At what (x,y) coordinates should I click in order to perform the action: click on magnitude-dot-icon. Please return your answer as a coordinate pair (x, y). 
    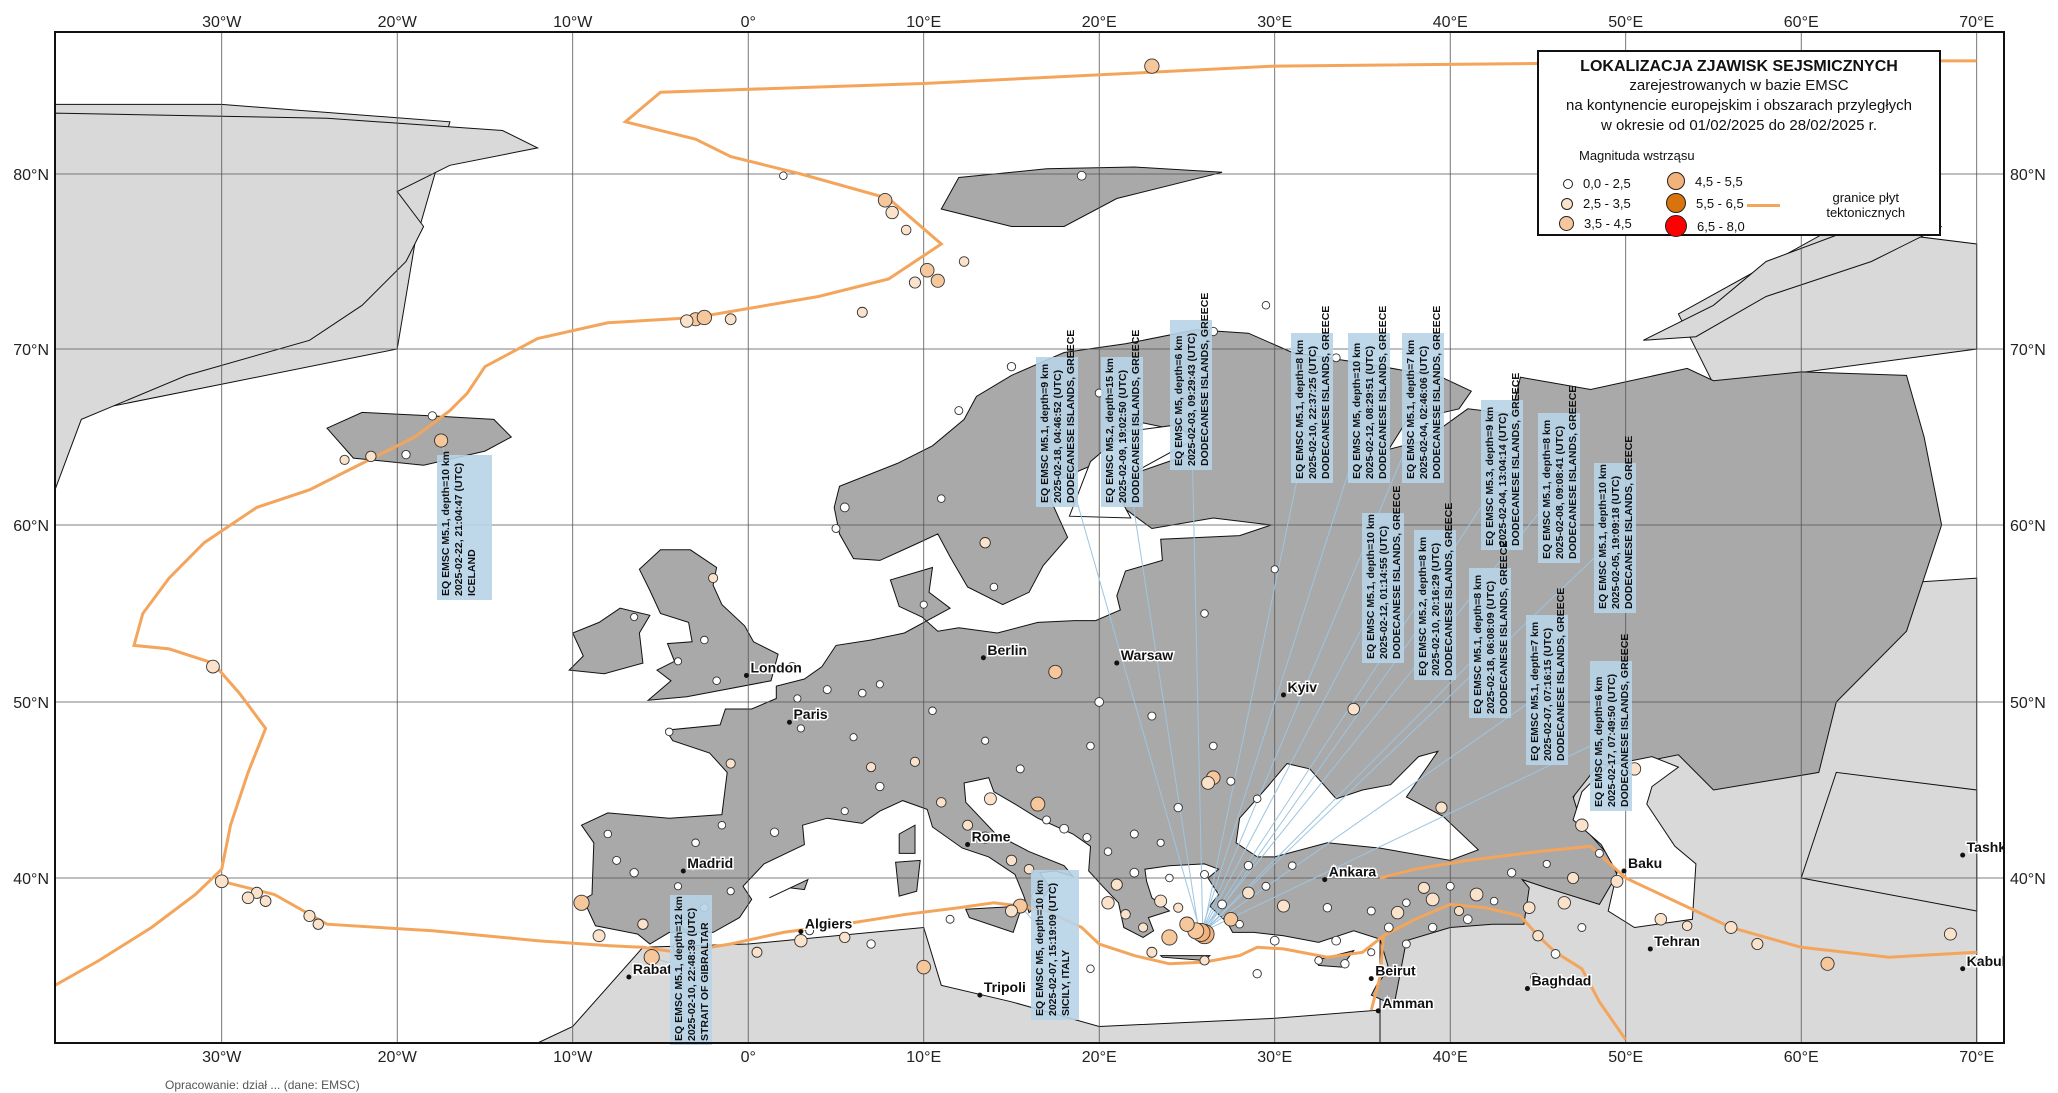
    Looking at the image, I should click on (1676, 181).